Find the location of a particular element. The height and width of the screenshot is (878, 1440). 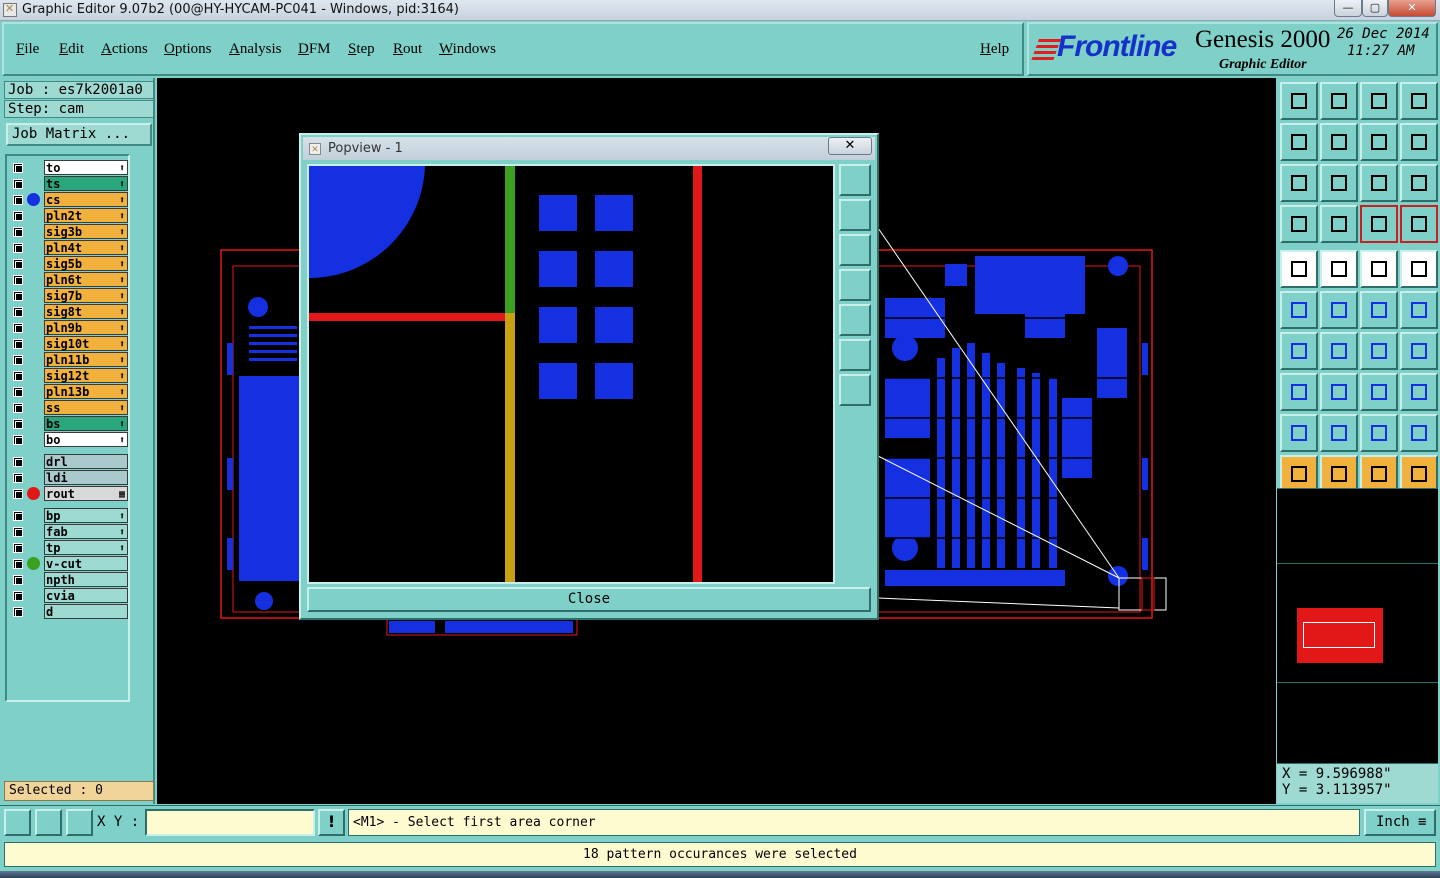

layer-name: sig8t ⬆ is located at coordinates (86, 311).